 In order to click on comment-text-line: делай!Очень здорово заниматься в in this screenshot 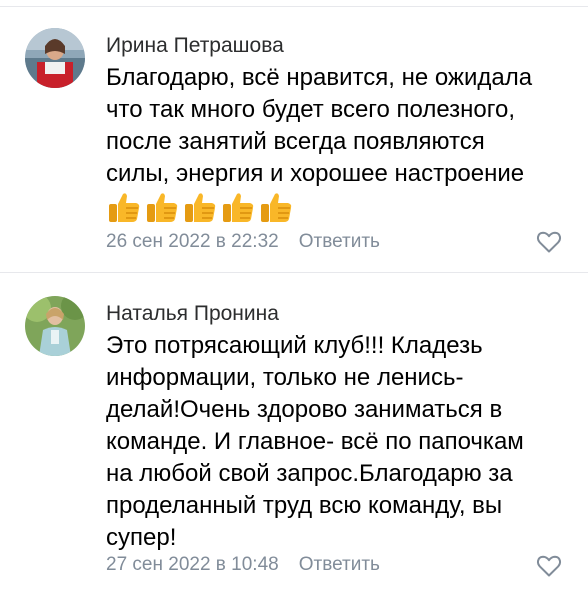, I will do `click(304, 409)`.